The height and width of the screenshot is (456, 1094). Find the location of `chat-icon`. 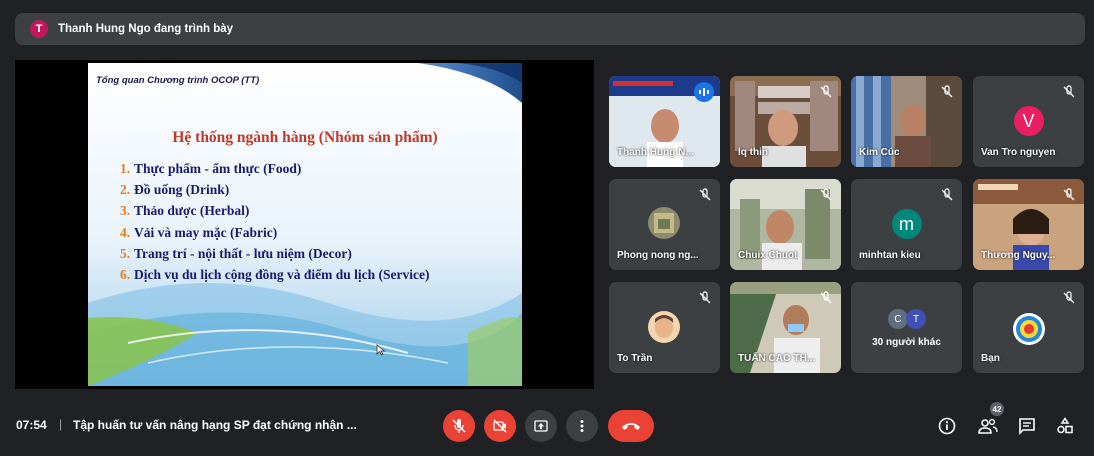

chat-icon is located at coordinates (1027, 426).